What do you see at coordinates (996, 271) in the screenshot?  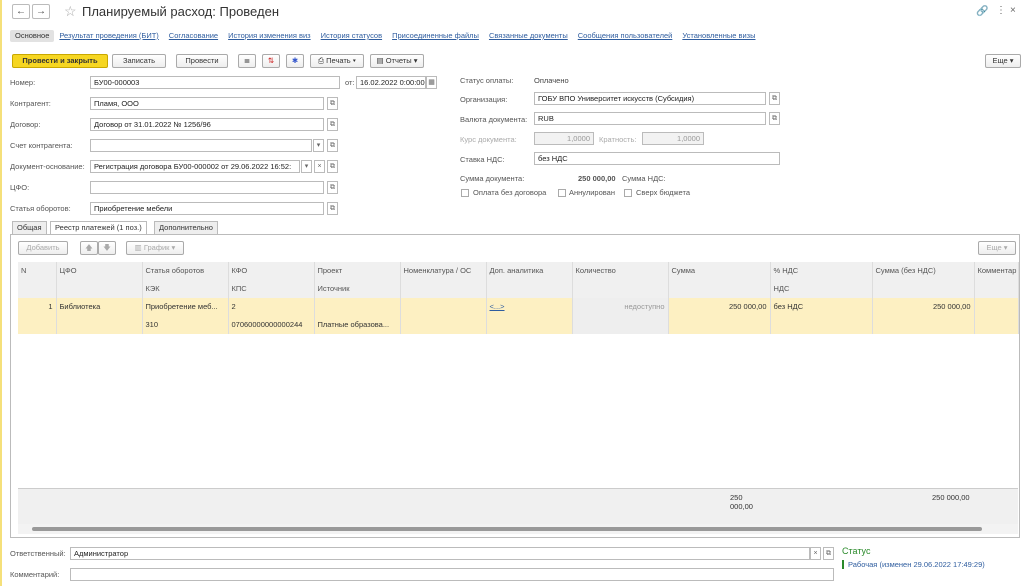 I see `col-header: Комментар` at bounding box center [996, 271].